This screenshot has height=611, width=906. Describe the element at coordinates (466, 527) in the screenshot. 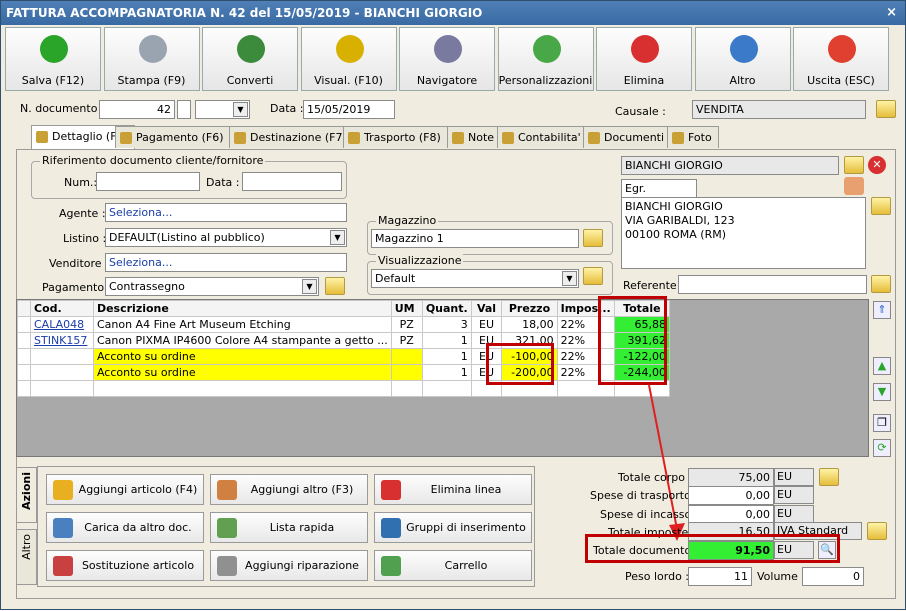

I see `action-button-label: Gruppi di inserimento` at that location.